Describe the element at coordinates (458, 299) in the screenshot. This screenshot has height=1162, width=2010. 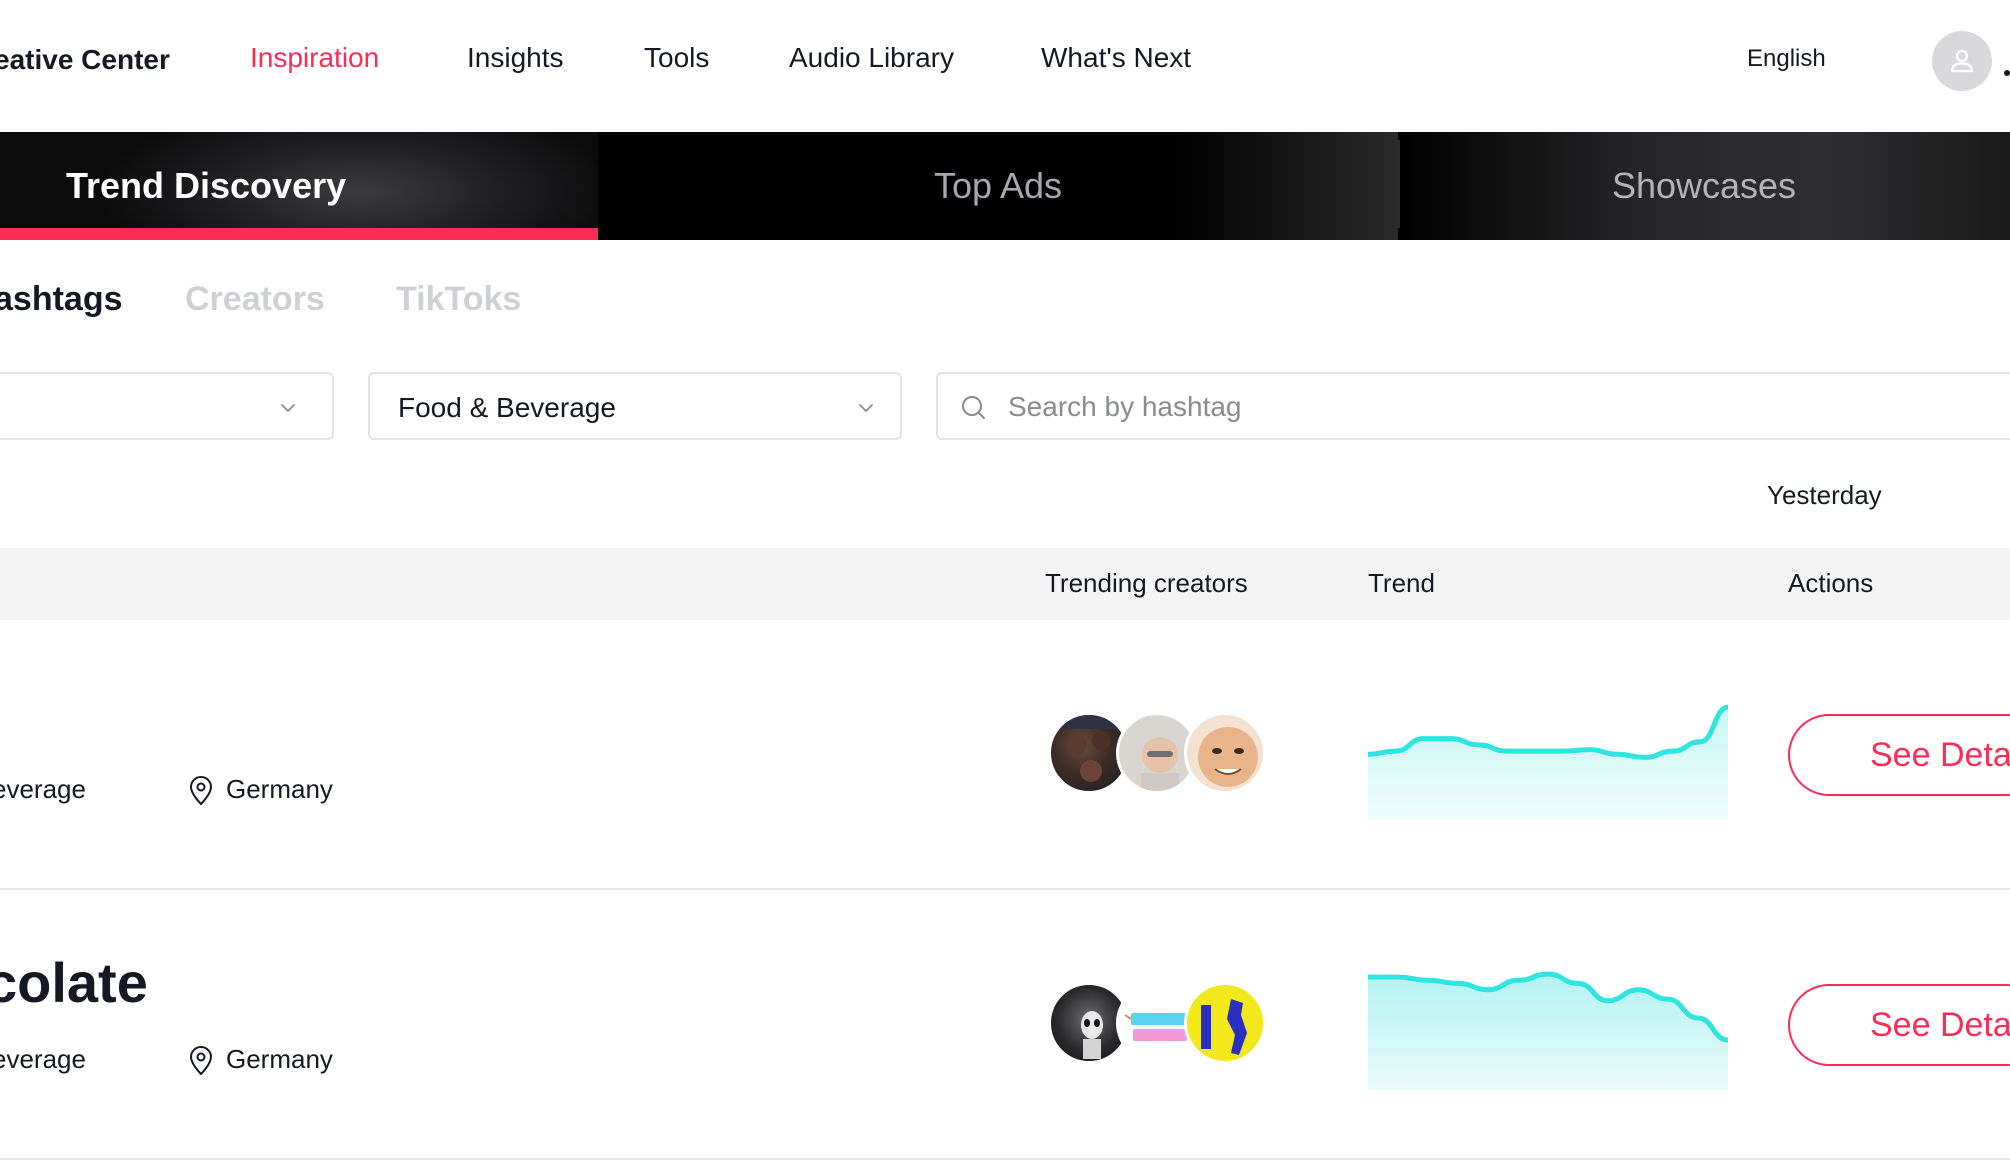
I see `subtab-tiktoks: TikToks` at that location.